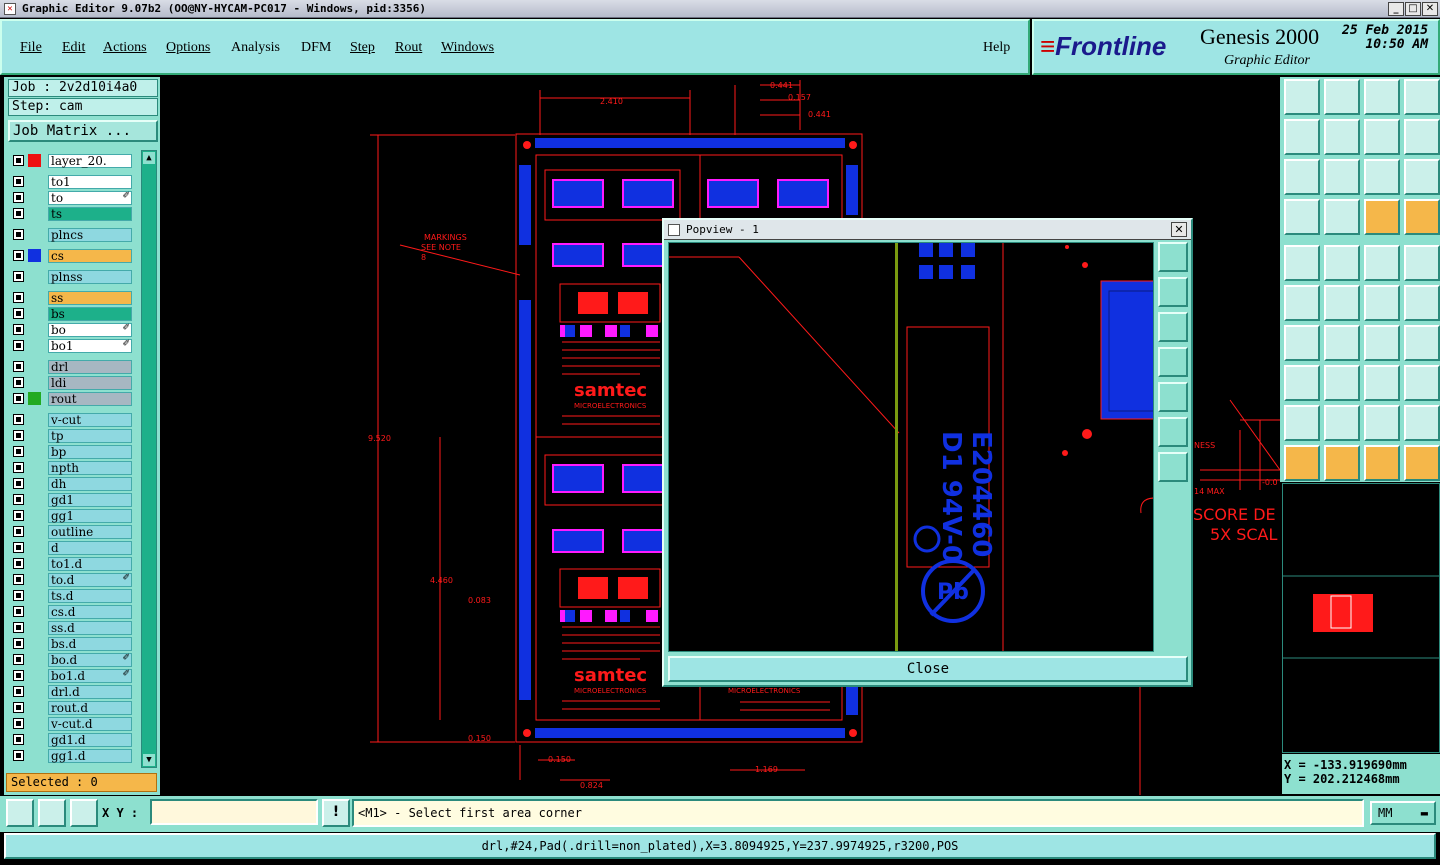 The width and height of the screenshot is (1440, 865). I want to click on layer-name: rout, so click(90, 399).